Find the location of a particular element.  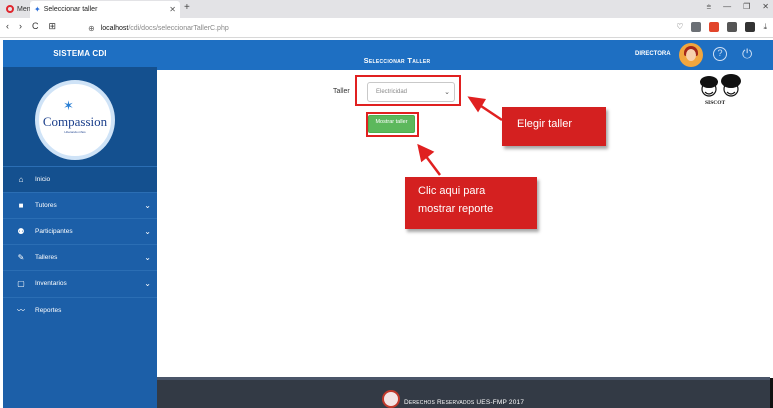

callout-clic-aqui: Clic aqui para mostrar reporte is located at coordinates (471, 203).